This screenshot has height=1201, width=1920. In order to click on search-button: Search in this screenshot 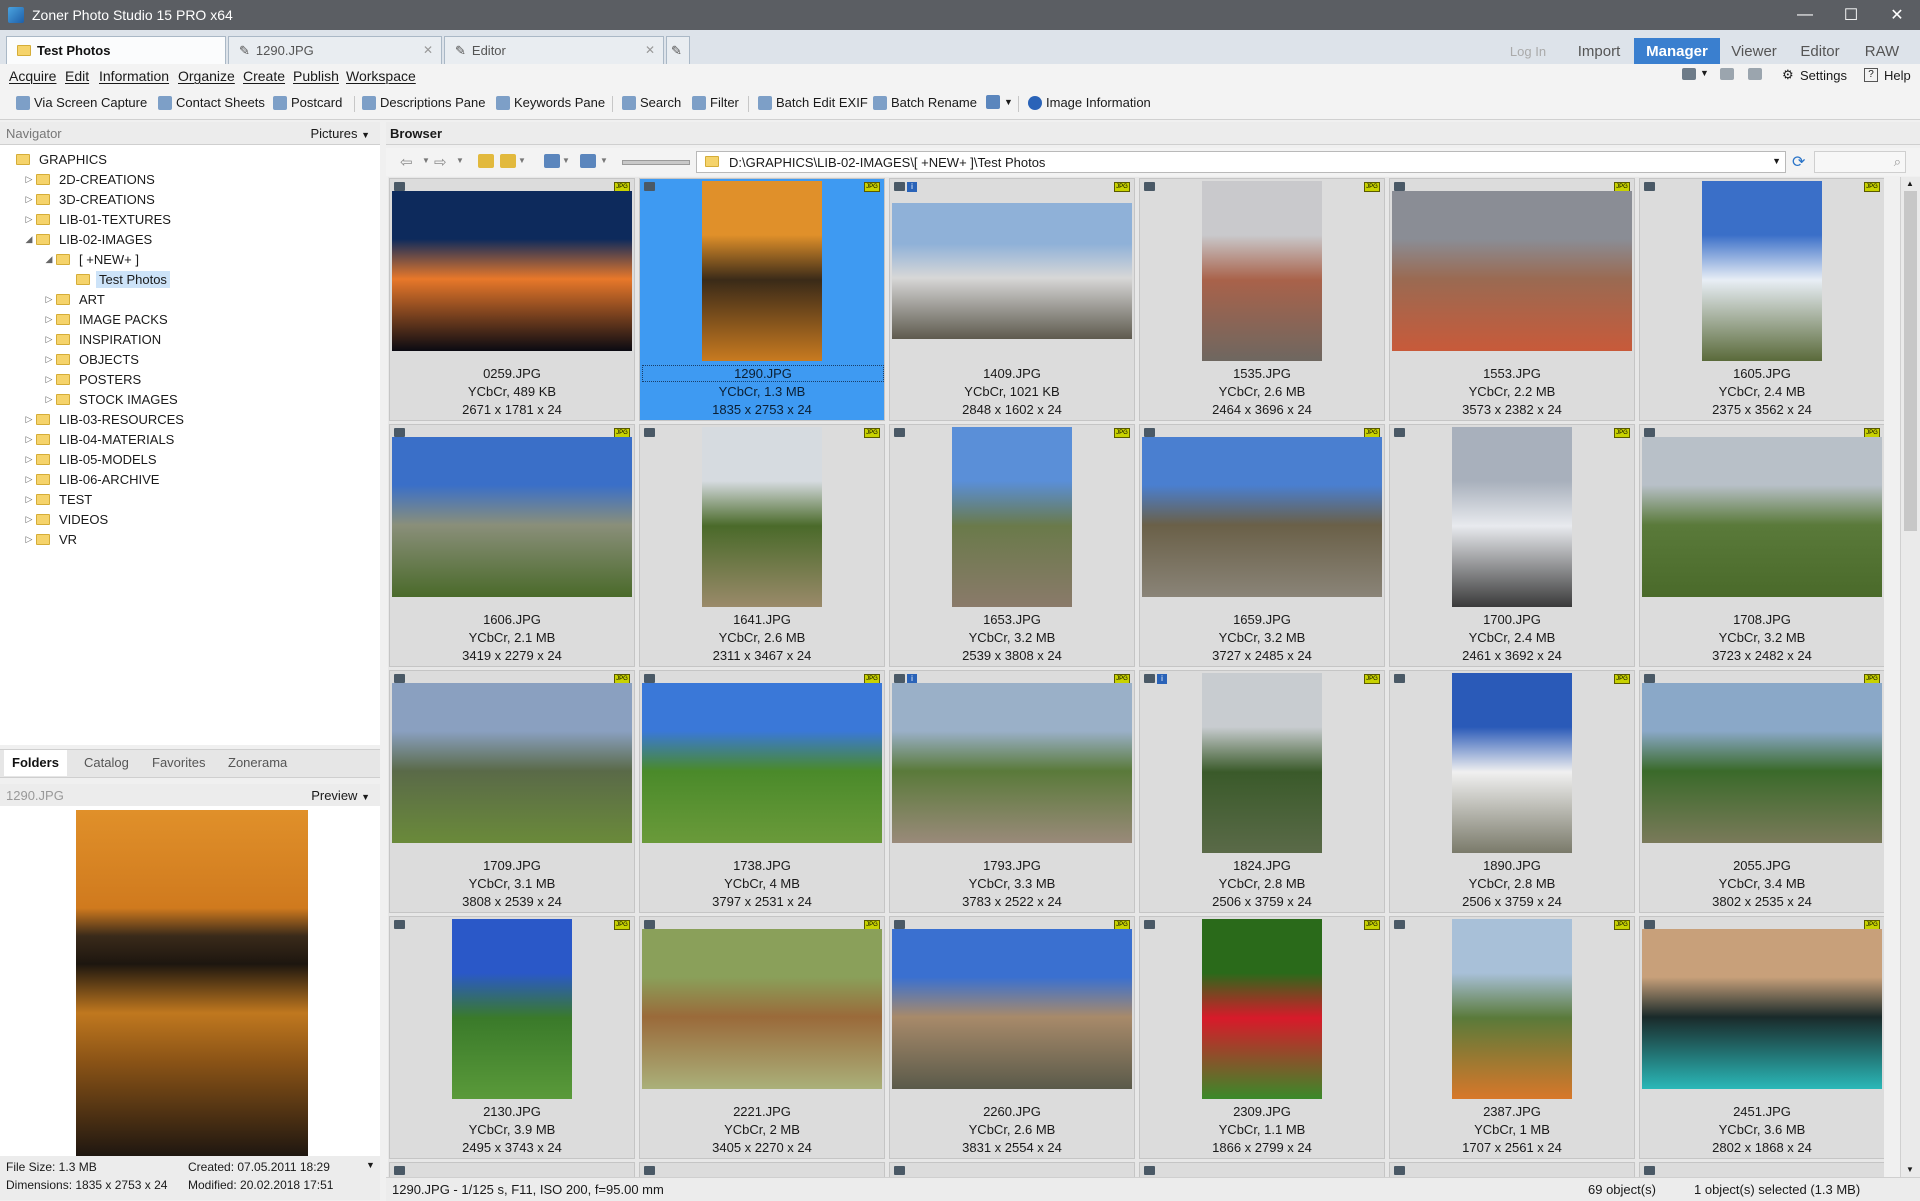, I will do `click(651, 102)`.